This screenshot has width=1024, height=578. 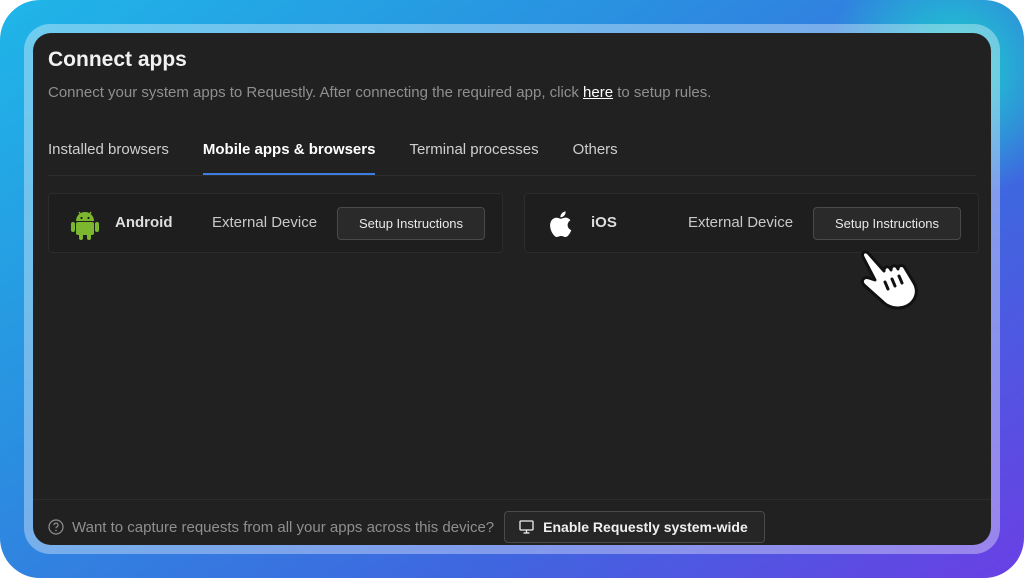 What do you see at coordinates (604, 222) in the screenshot?
I see `app-name-ios: iOS` at bounding box center [604, 222].